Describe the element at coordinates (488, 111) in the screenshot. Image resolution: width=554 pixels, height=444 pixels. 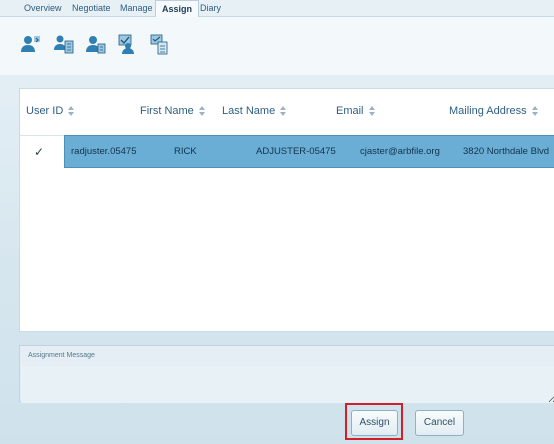
I see `column-label: Mailing Address` at that location.